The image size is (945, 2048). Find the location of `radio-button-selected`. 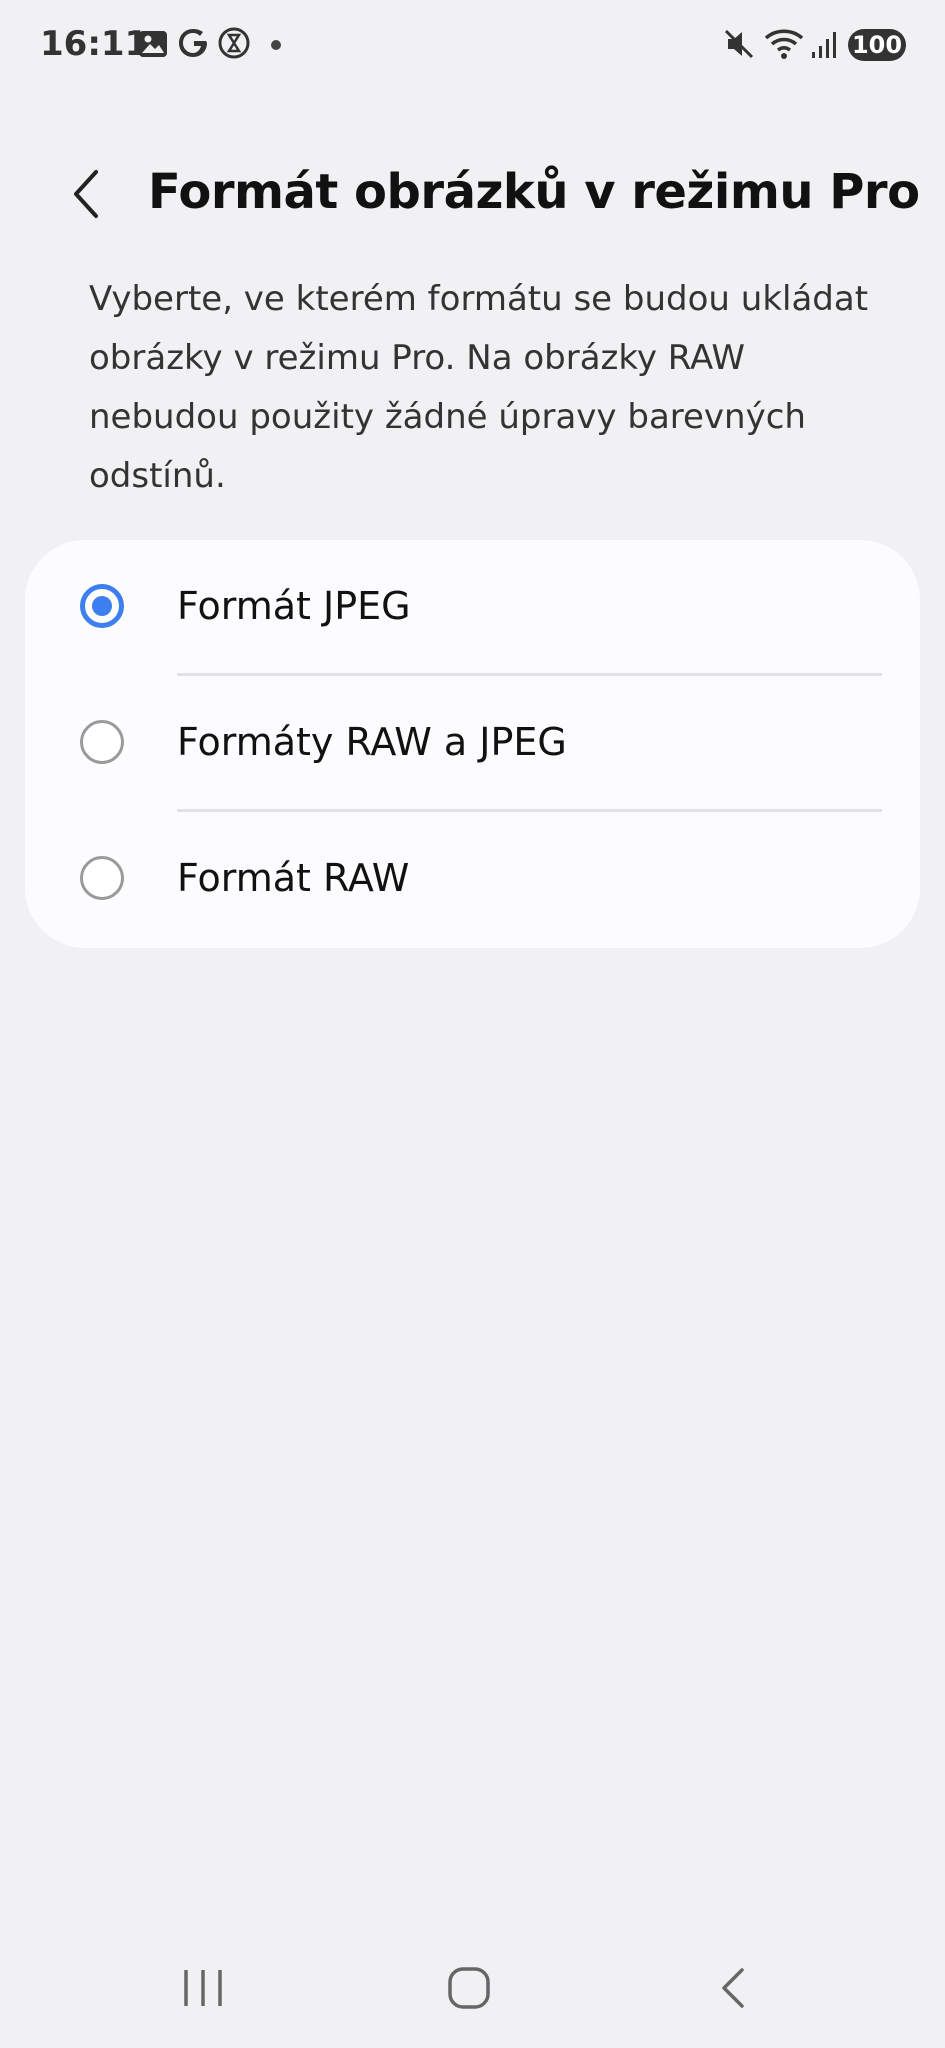

radio-button-selected is located at coordinates (102, 606).